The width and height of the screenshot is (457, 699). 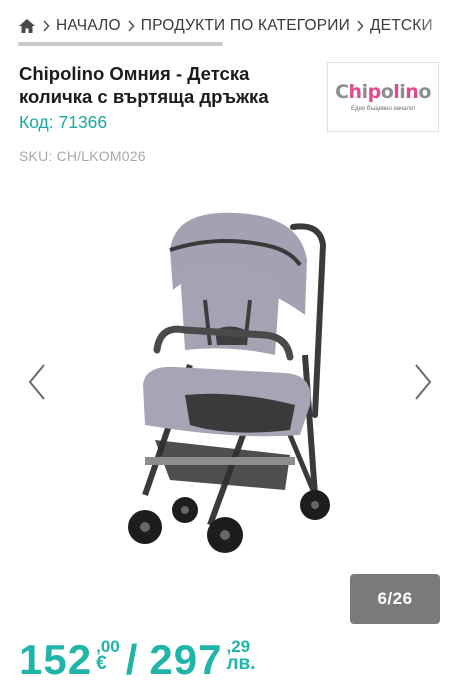 I want to click on price-bgn-currency: лв., so click(x=241, y=663).